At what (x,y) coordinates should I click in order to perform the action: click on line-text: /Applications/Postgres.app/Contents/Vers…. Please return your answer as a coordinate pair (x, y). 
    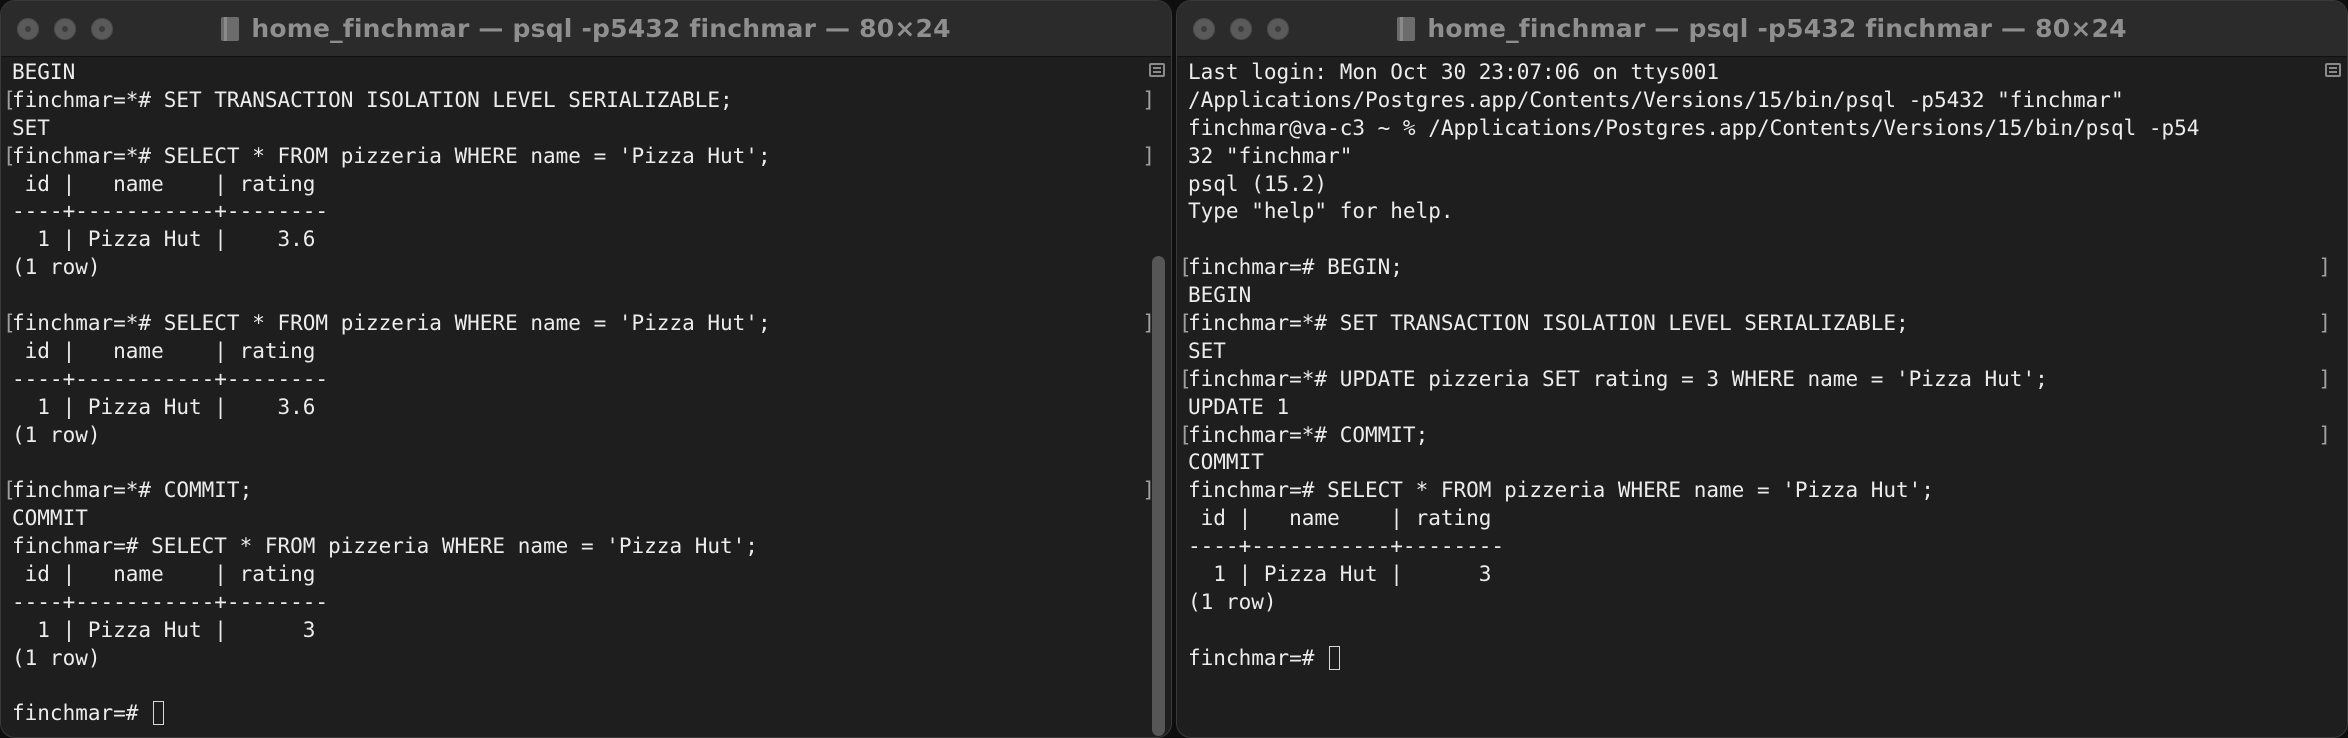
    Looking at the image, I should click on (1656, 99).